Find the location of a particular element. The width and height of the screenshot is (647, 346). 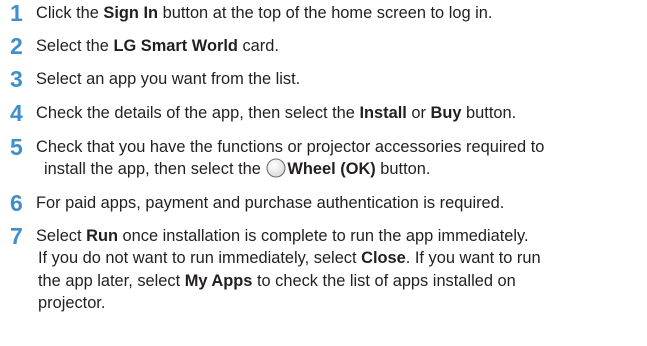

step-text-part: to check the list of apps installed on is located at coordinates (384, 280).